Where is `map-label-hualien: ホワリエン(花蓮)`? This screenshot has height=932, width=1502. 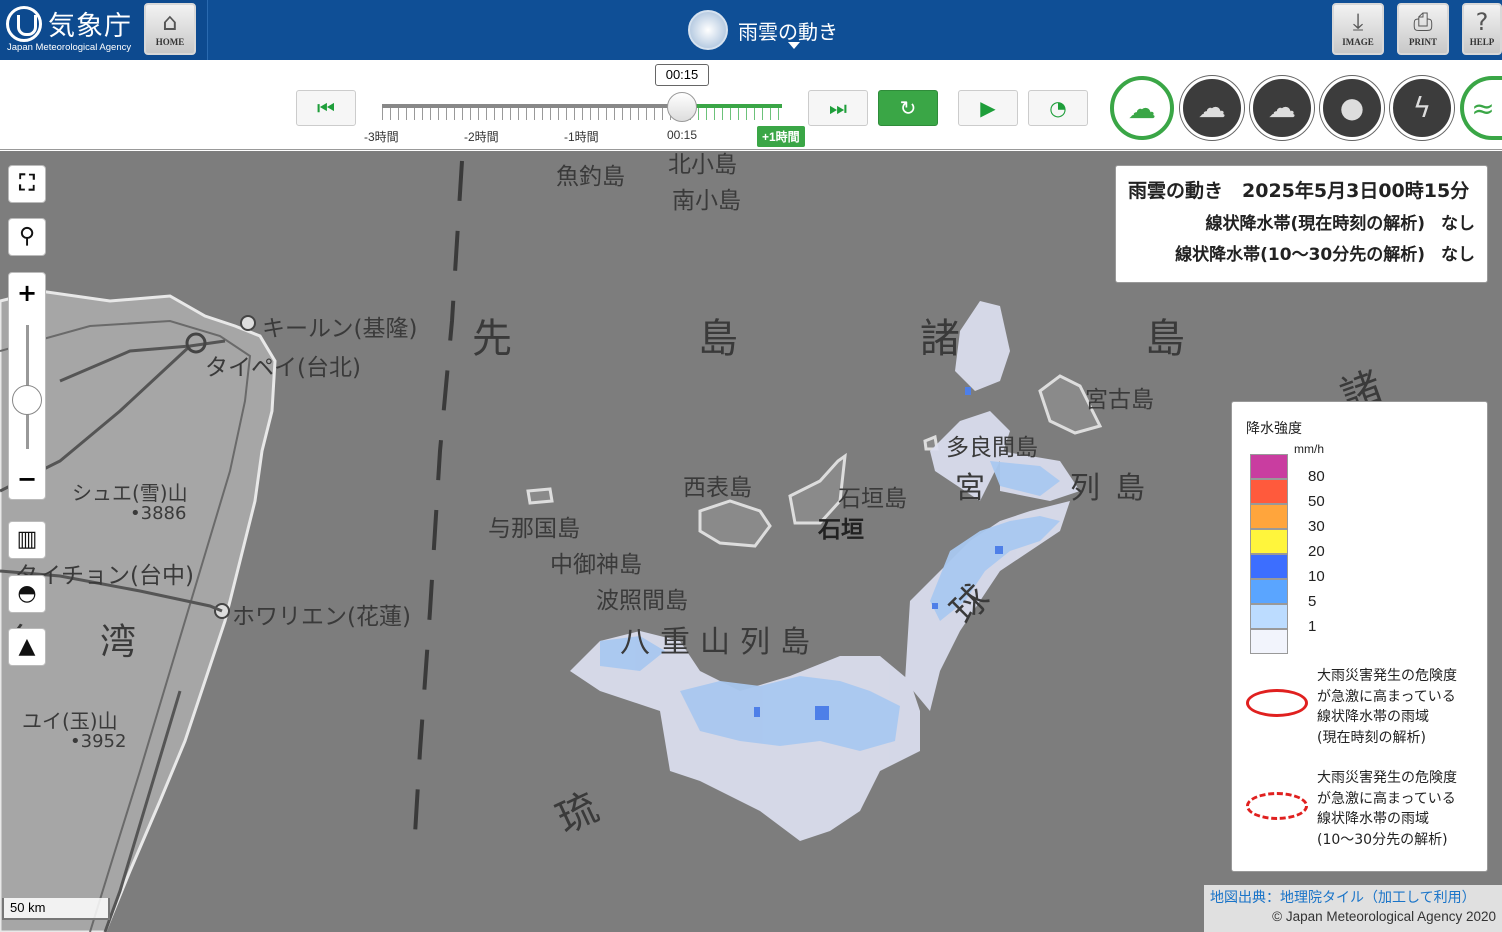 map-label-hualien: ホワリエン(花蓮) is located at coordinates (321, 617).